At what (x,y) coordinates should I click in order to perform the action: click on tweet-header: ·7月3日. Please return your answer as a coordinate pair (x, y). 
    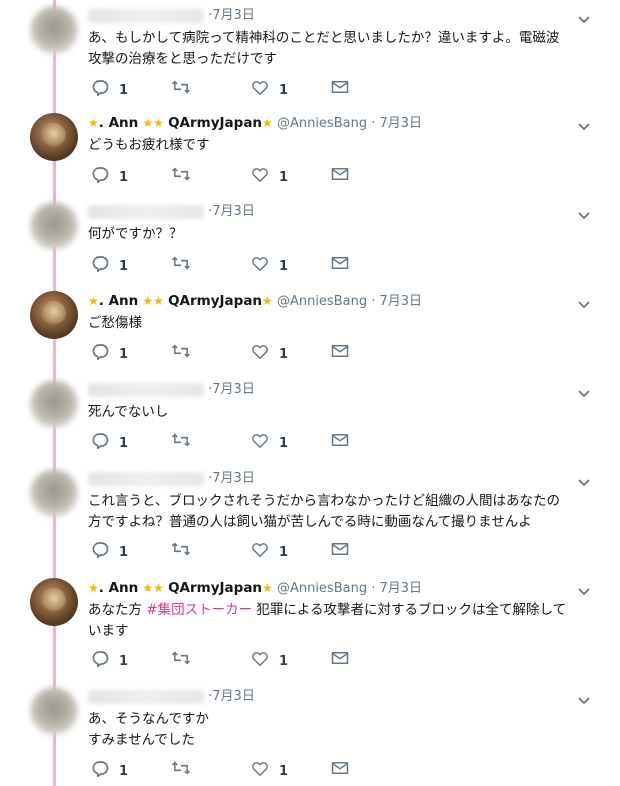
    Looking at the image, I should click on (171, 16).